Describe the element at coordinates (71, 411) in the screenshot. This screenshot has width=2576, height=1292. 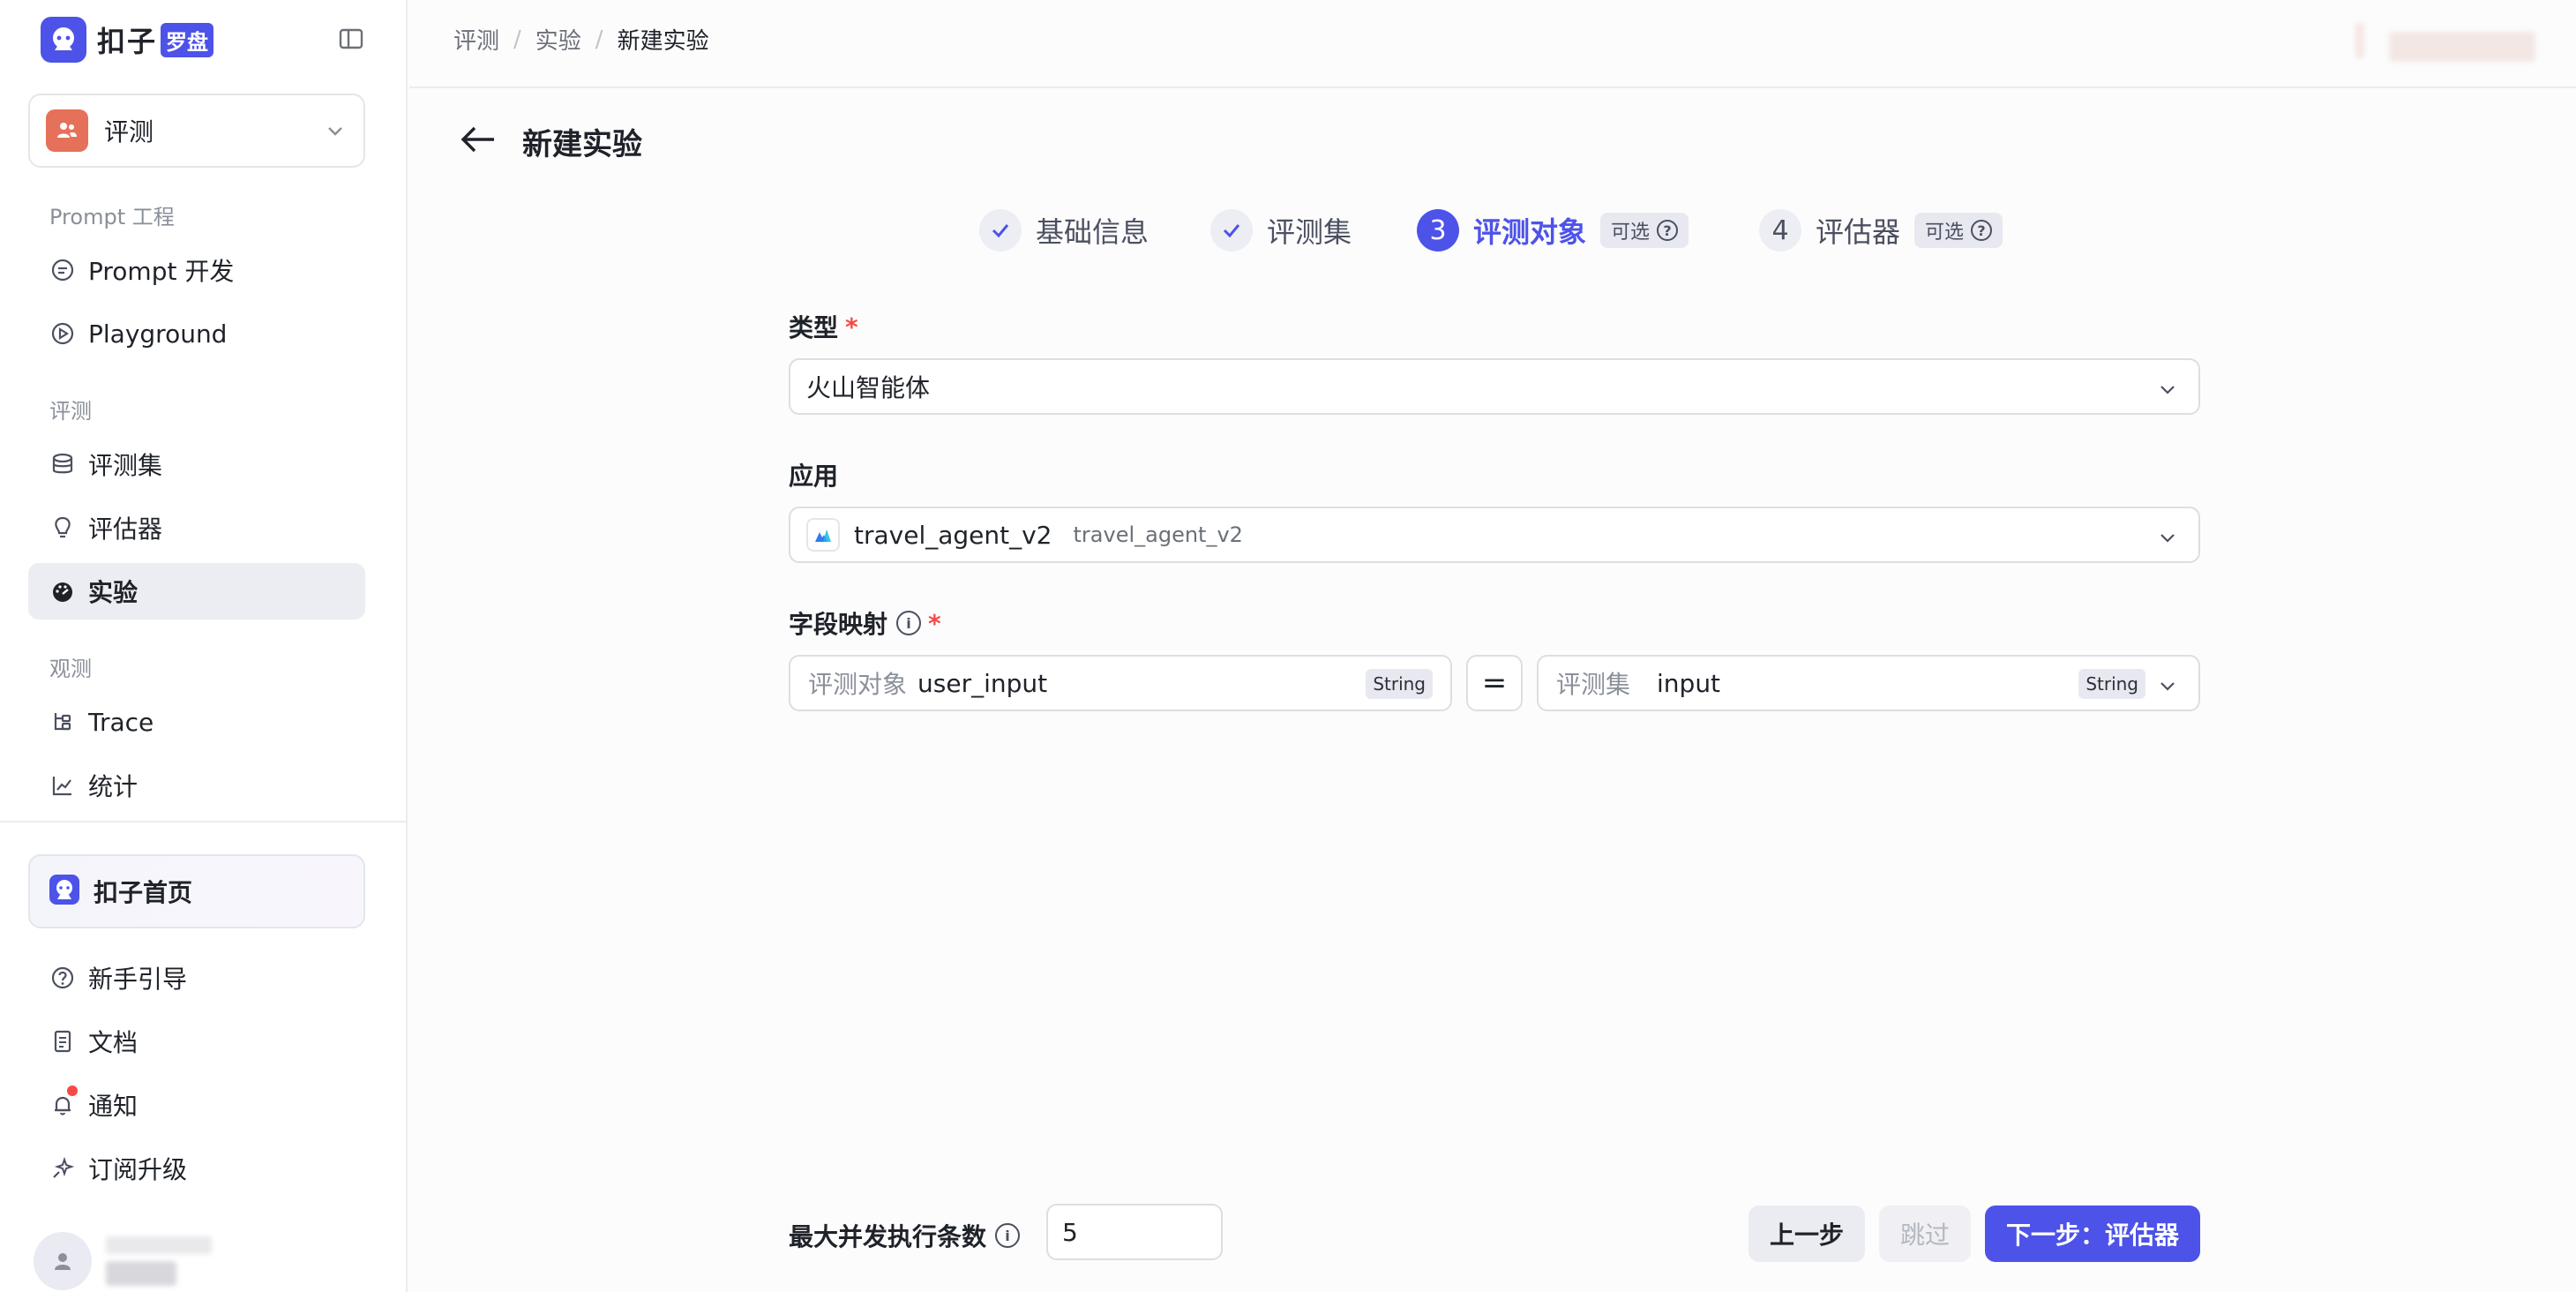
I see `section-title-eval: 评测` at that location.